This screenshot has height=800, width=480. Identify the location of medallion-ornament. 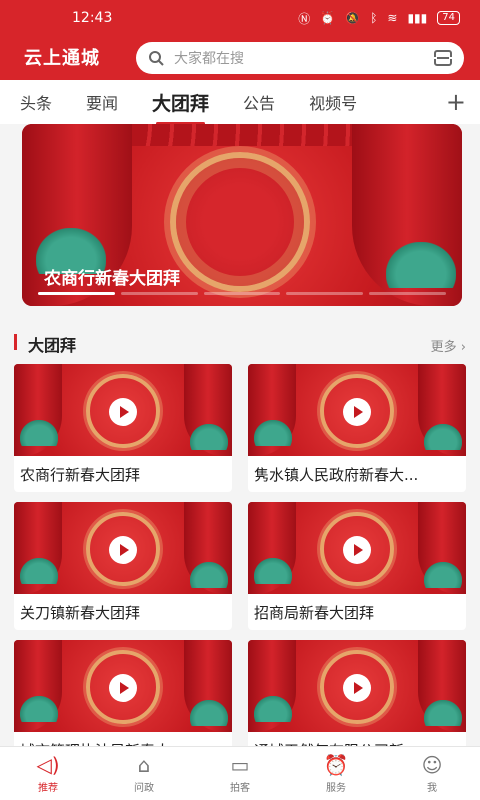
(240, 222).